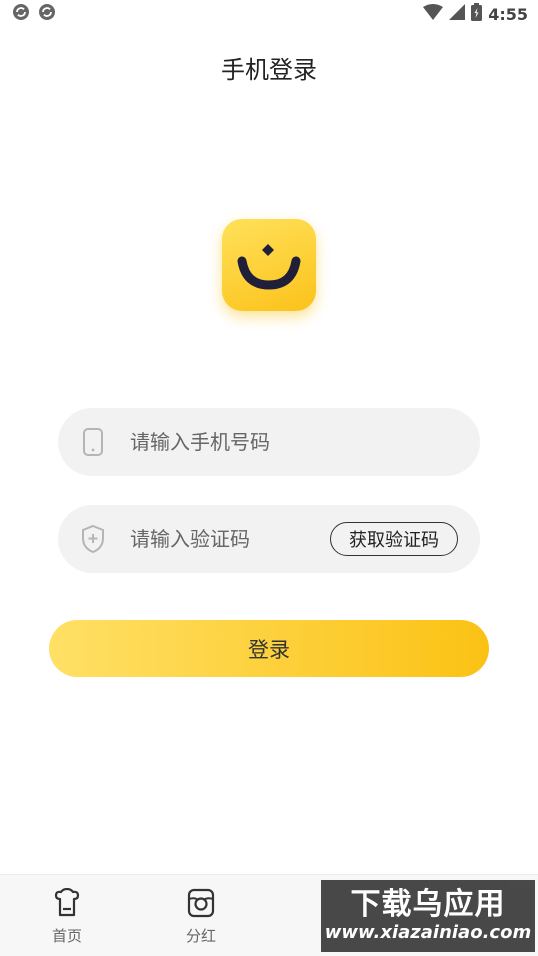 This screenshot has width=538, height=956. Describe the element at coordinates (269, 14) in the screenshot. I see `status-bar: 4:55` at that location.